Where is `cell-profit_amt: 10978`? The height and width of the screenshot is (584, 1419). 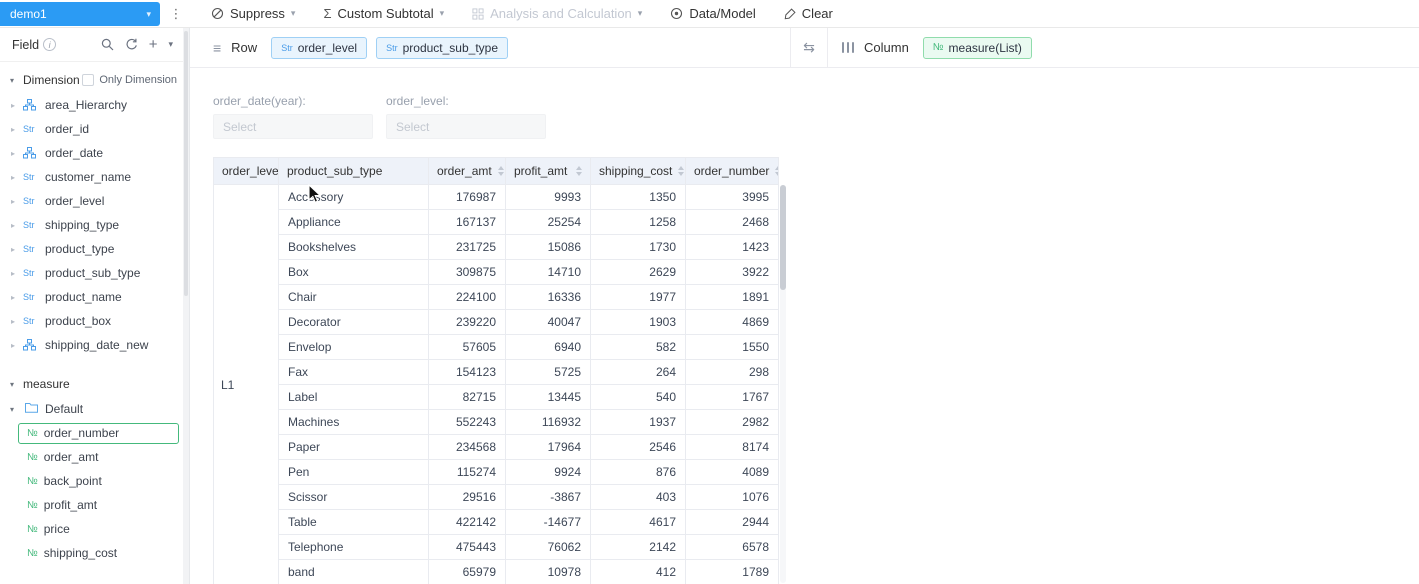 cell-profit_amt: 10978 is located at coordinates (548, 571).